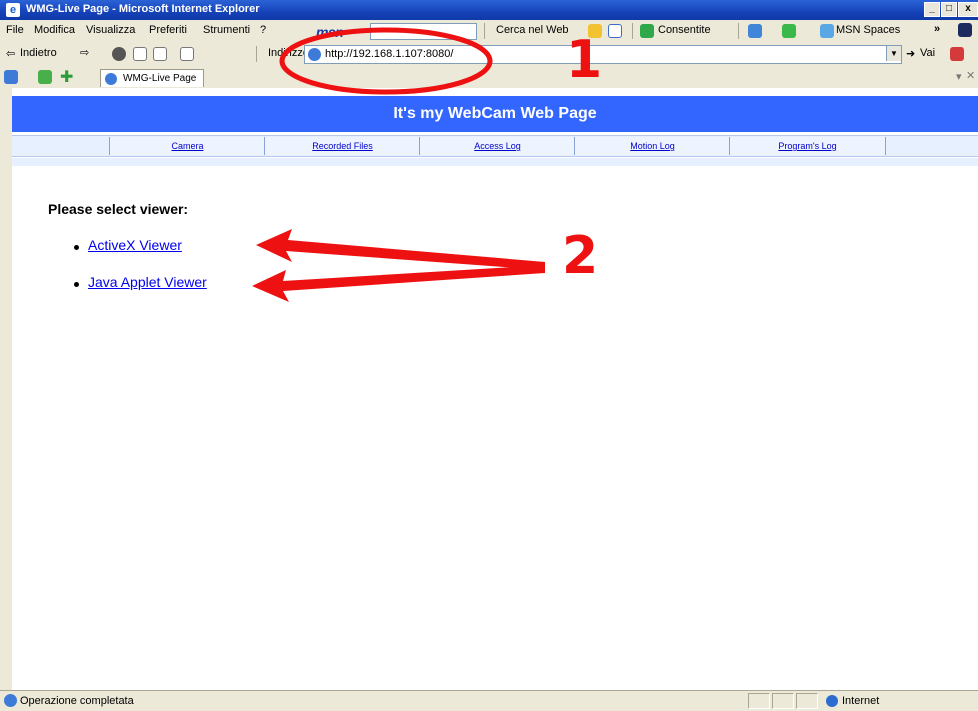 The height and width of the screenshot is (711, 978). I want to click on msn-logo: msn, so click(330, 32).